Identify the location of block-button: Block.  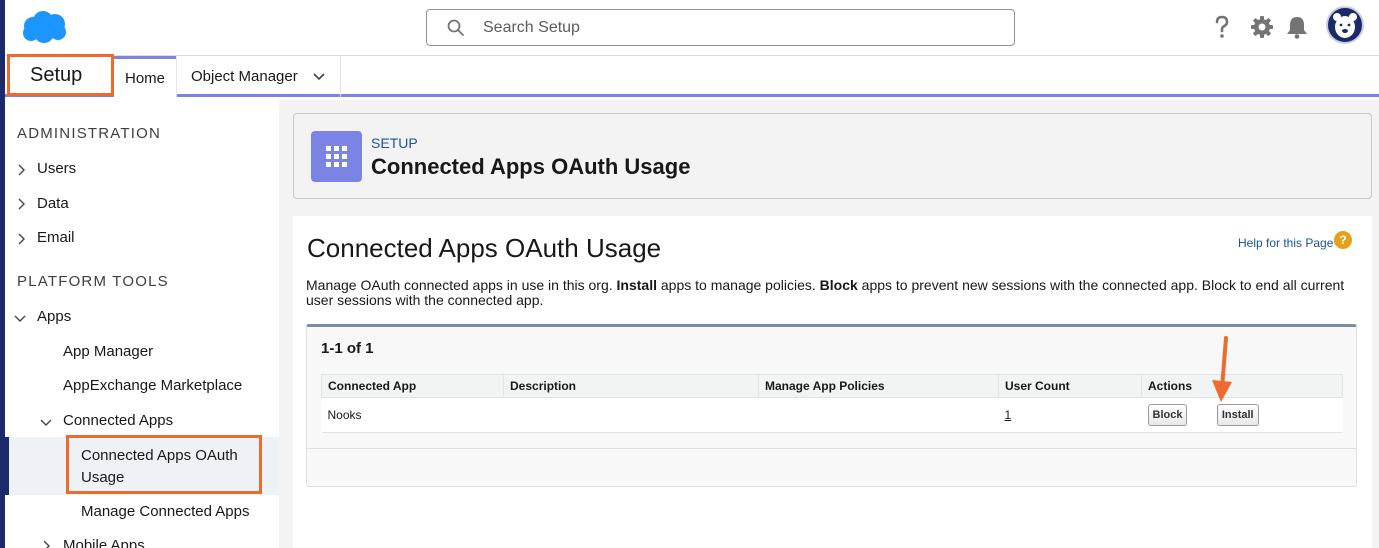
(1167, 415).